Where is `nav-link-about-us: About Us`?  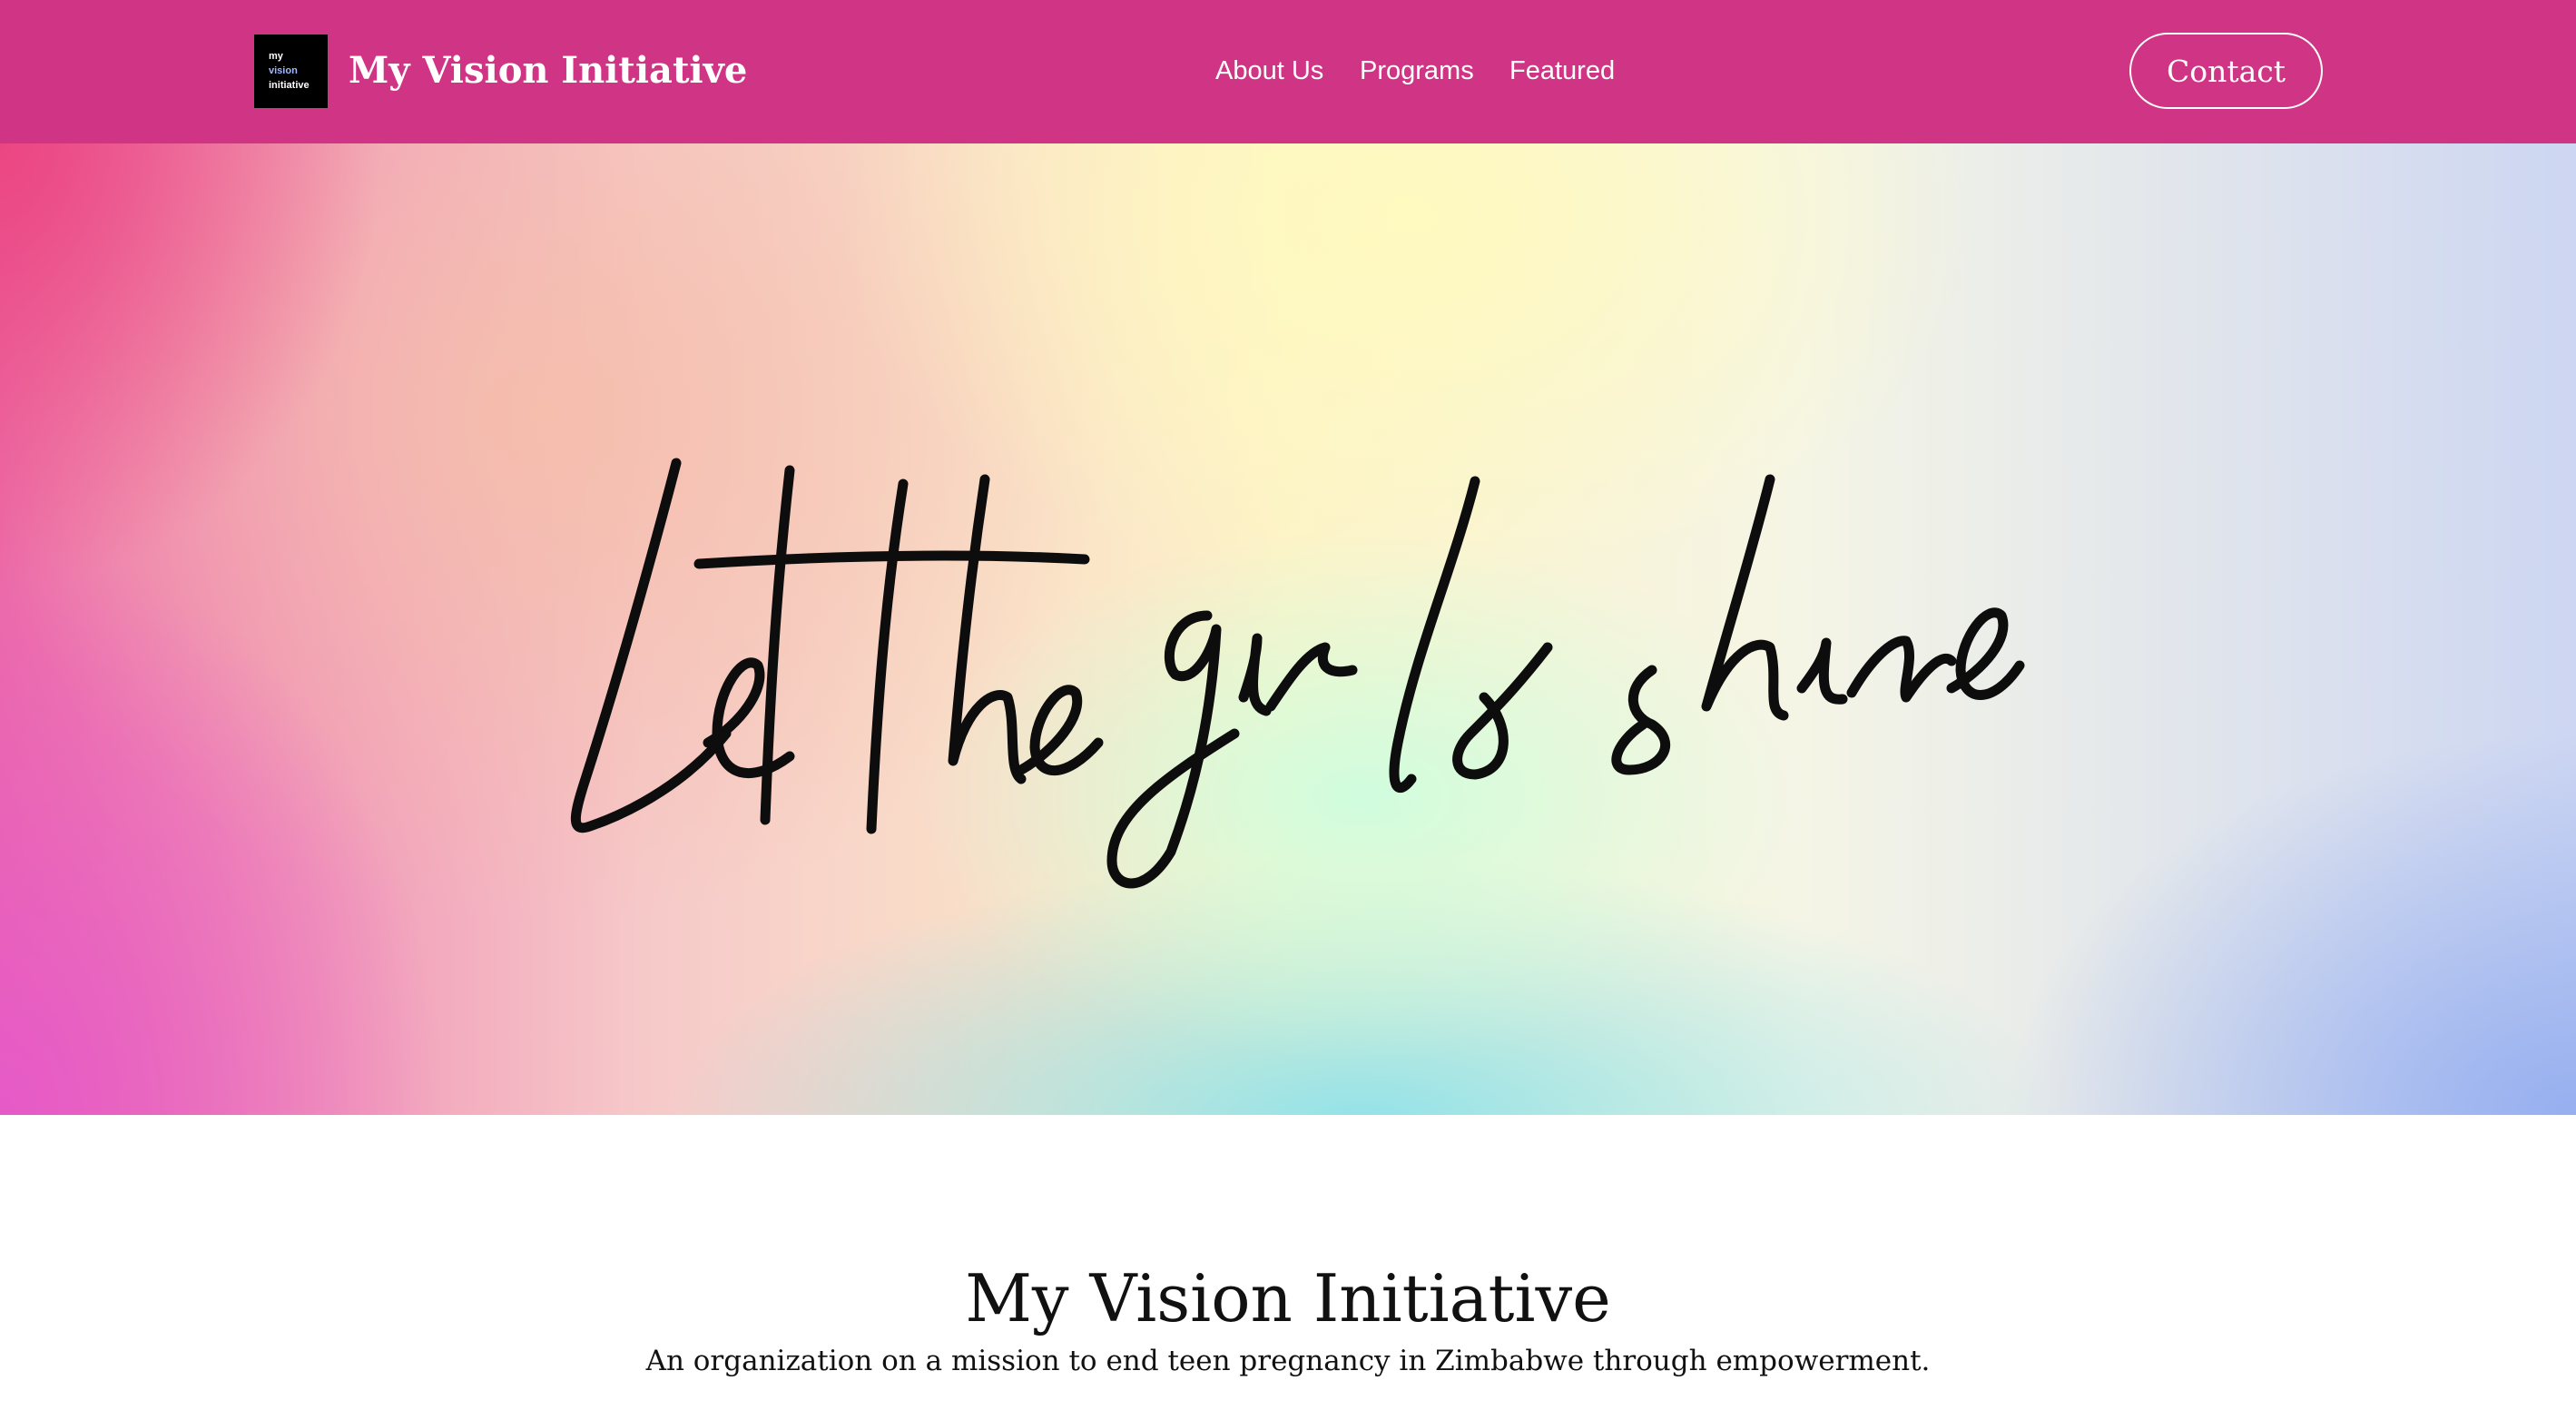
nav-link-about-us: About Us is located at coordinates (1269, 71).